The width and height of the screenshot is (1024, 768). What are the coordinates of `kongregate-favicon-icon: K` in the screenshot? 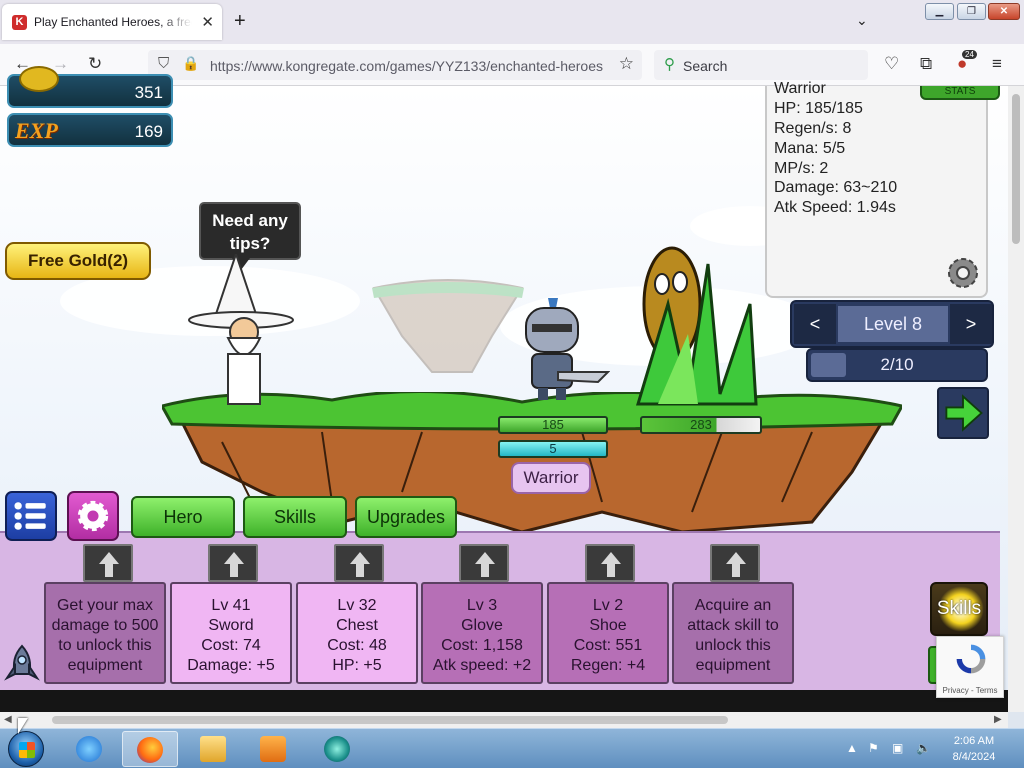 It's located at (19, 22).